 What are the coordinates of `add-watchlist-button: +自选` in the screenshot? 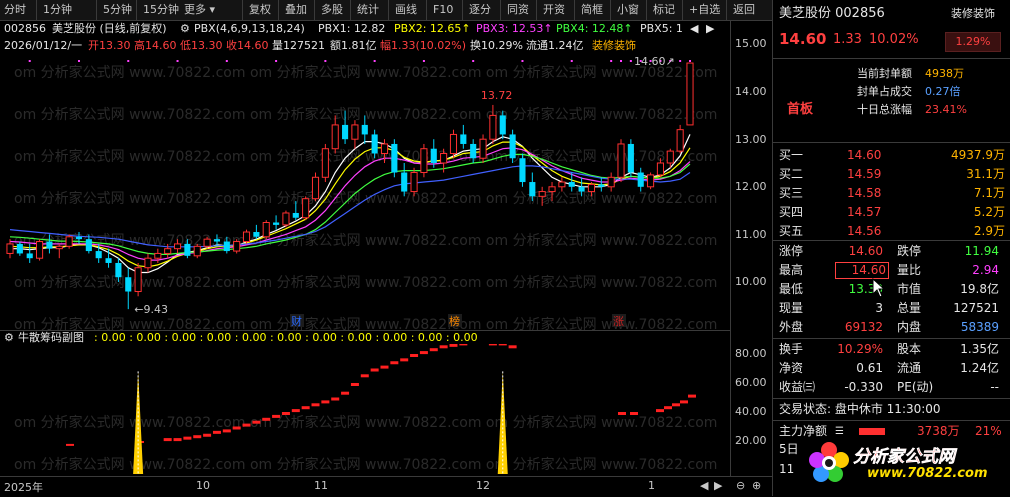 It's located at (701, 10).